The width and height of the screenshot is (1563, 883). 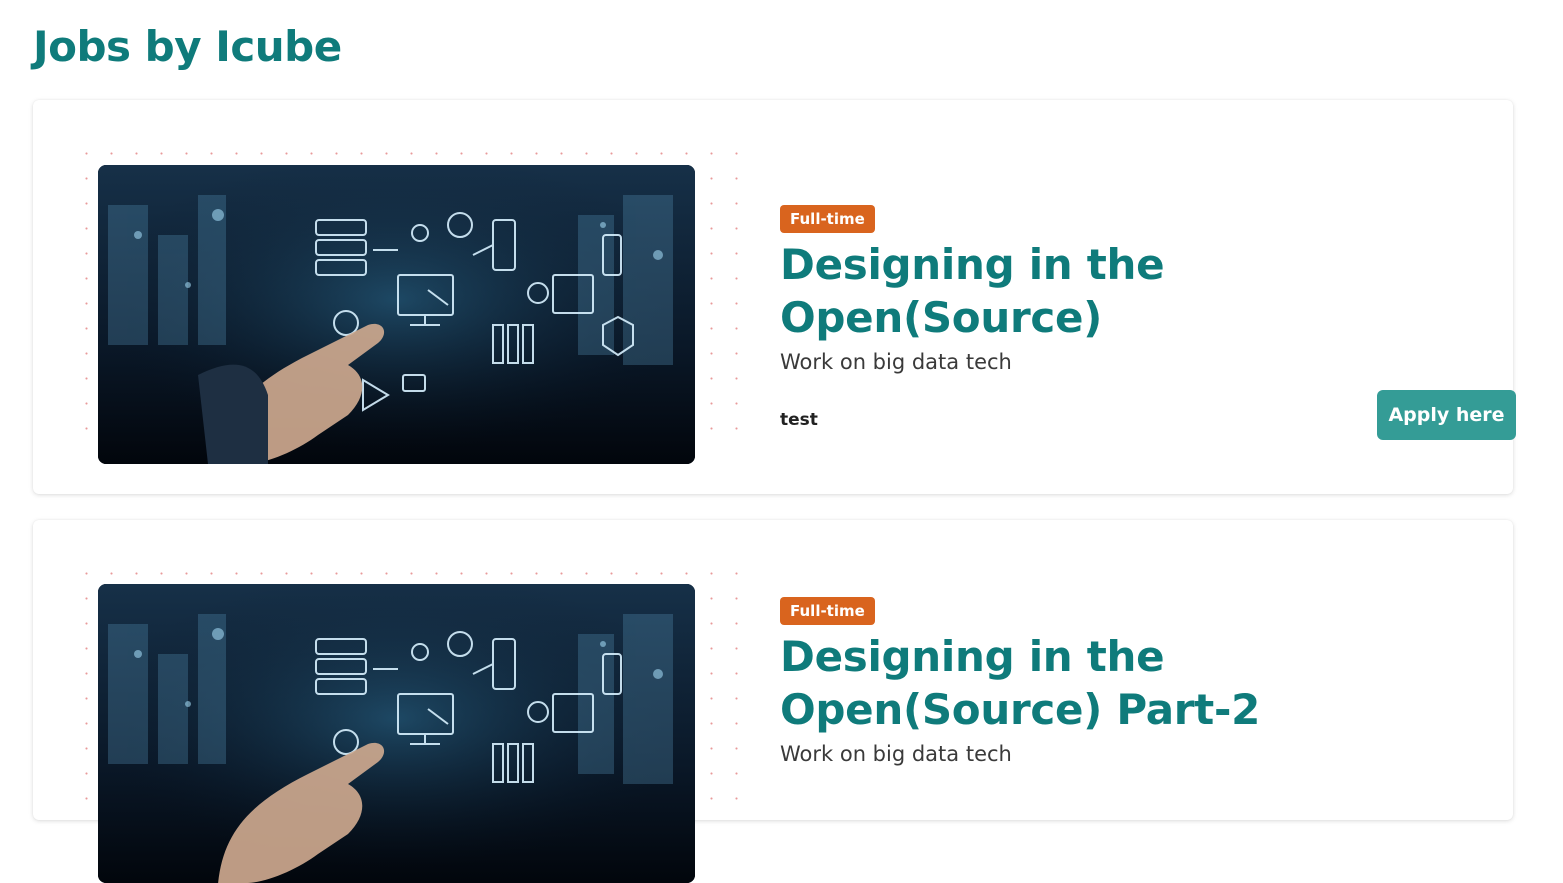 What do you see at coordinates (799, 420) in the screenshot?
I see `job-tag: test` at bounding box center [799, 420].